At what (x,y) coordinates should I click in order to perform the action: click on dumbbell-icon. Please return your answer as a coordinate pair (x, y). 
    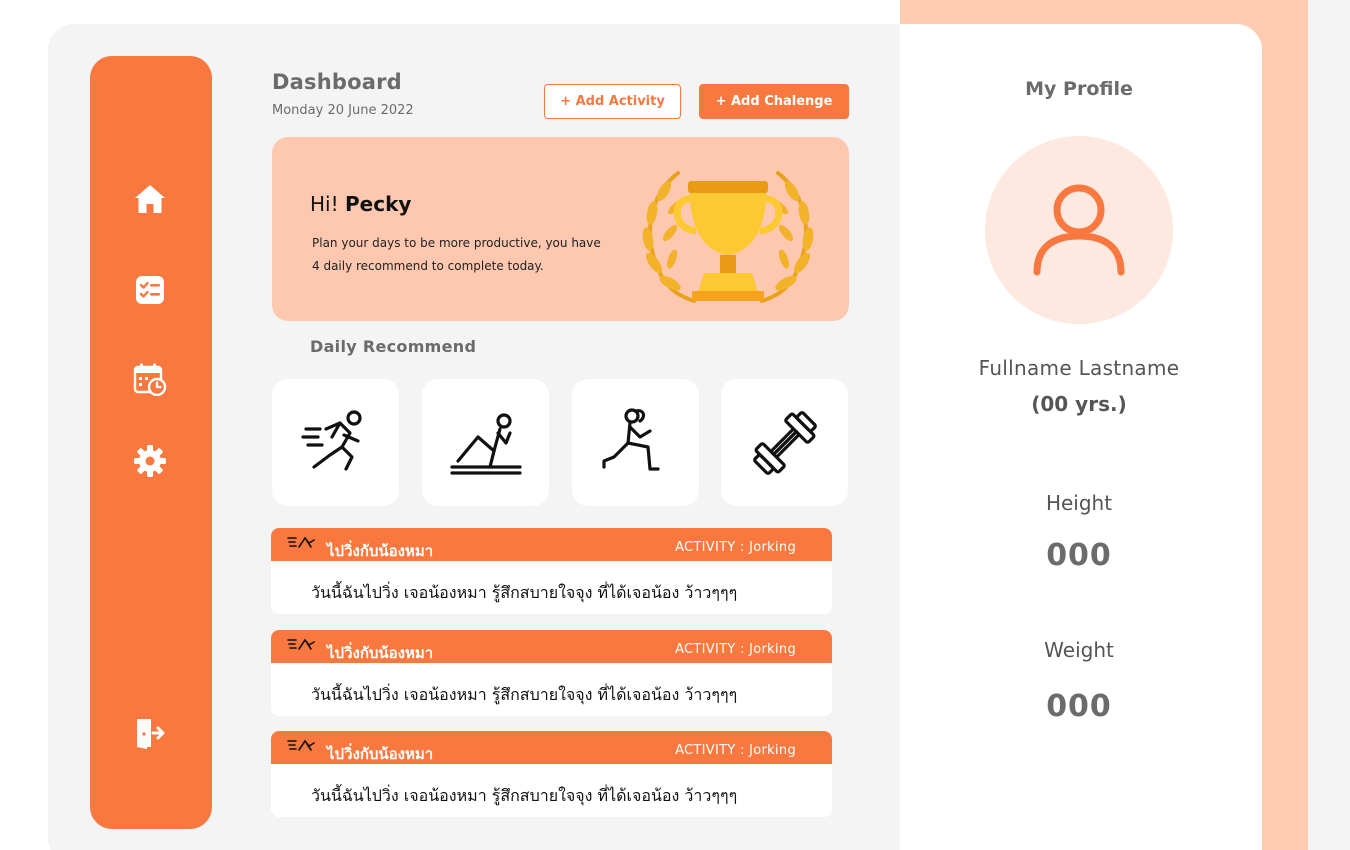
    Looking at the image, I should click on (785, 443).